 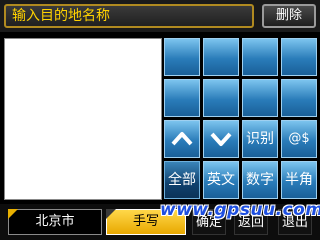 I want to click on city-selector-button: 北京市, so click(x=55, y=222).